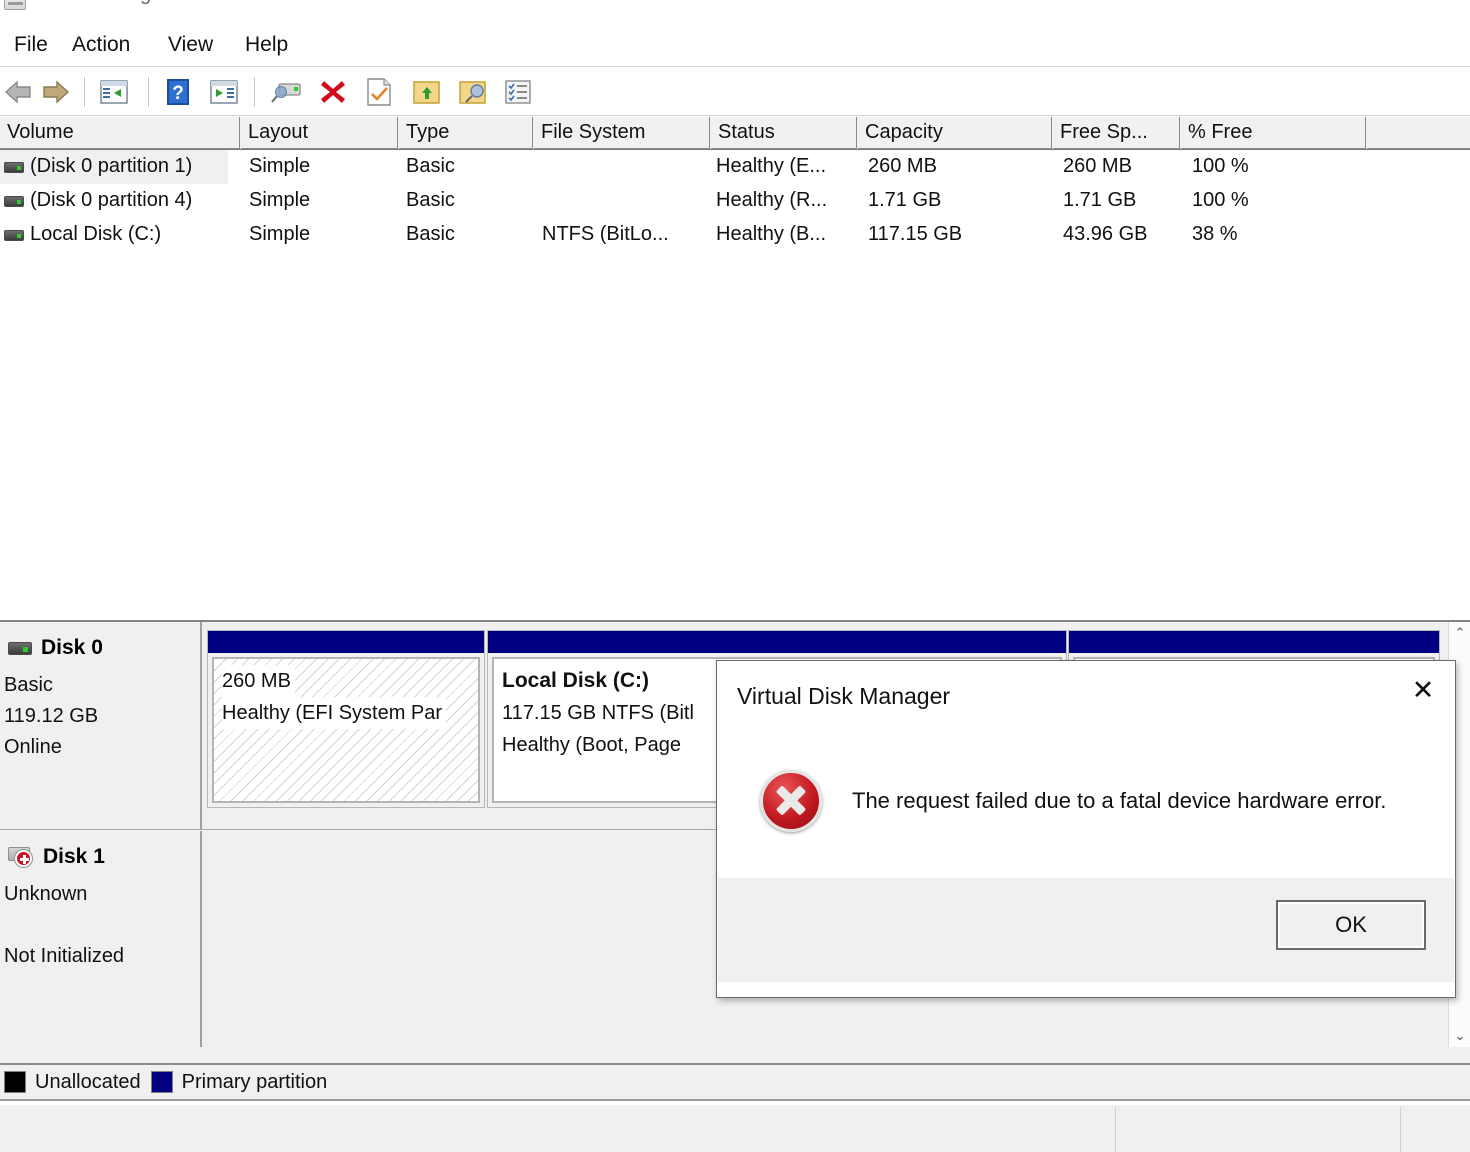 Image resolution: width=1470 pixels, height=1152 pixels. I want to click on partition-efi-bar, so click(346, 642).